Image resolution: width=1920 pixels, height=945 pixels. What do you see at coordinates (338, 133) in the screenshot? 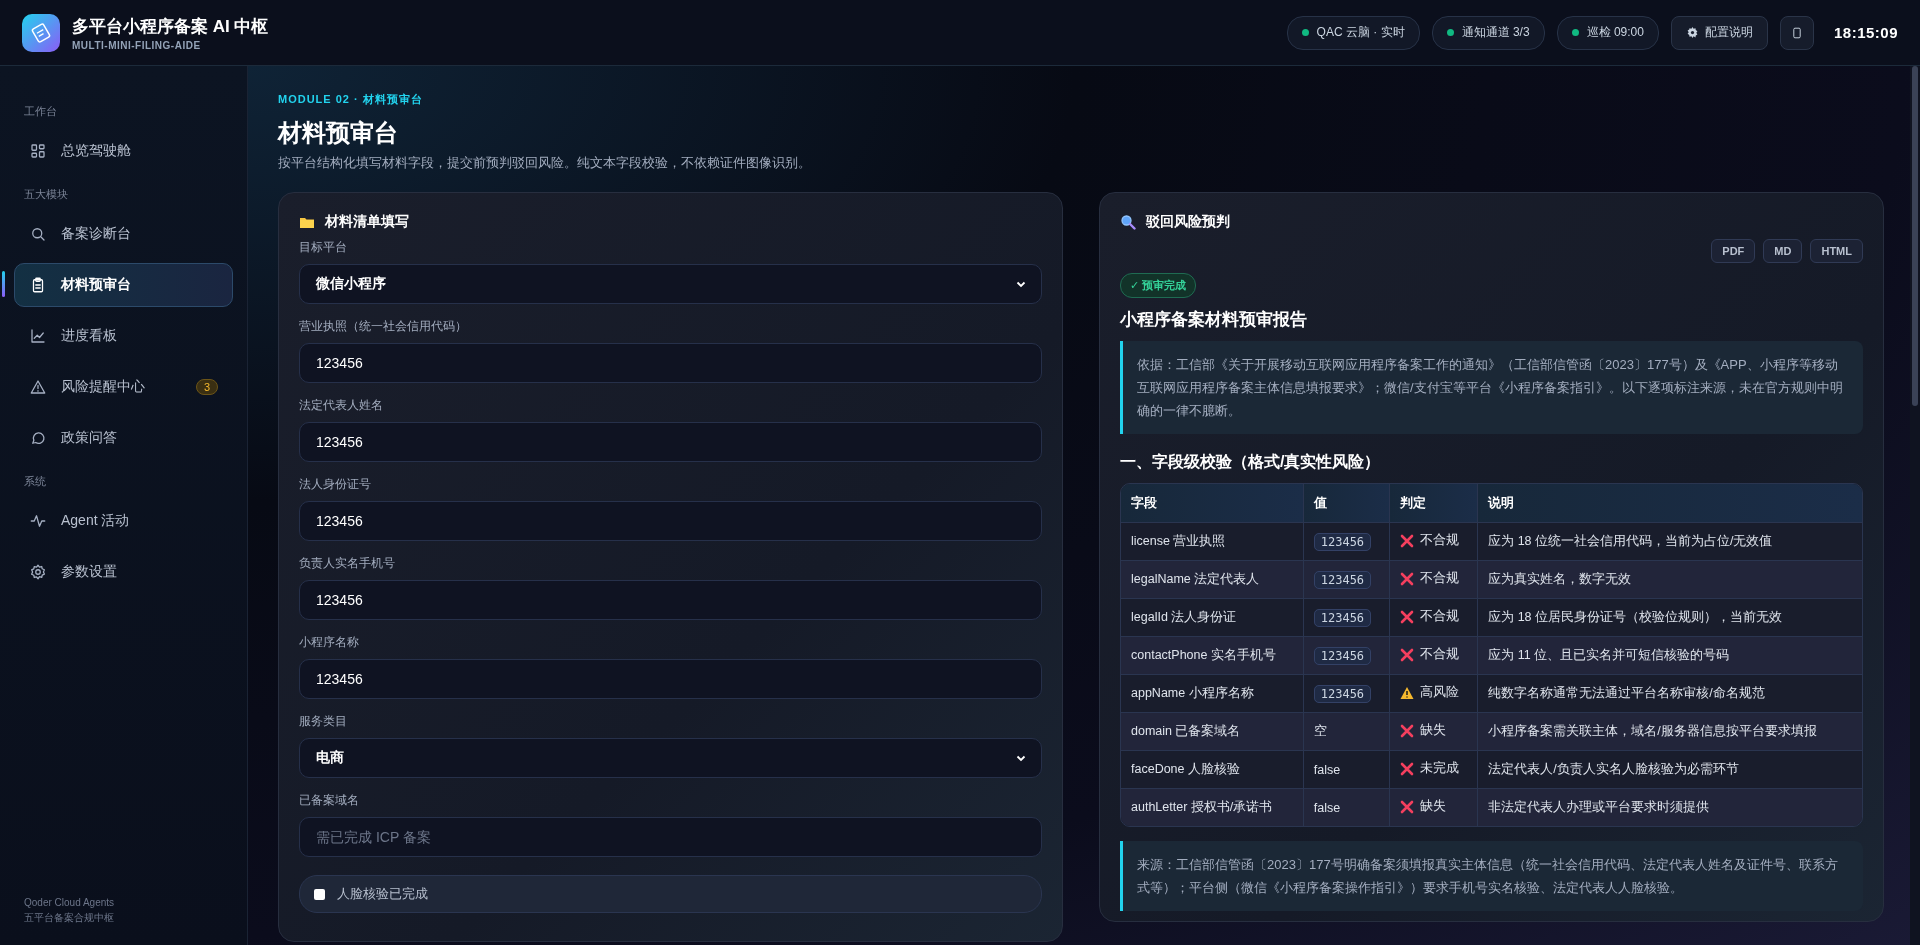
I see `page-title: 材料预审台` at bounding box center [338, 133].